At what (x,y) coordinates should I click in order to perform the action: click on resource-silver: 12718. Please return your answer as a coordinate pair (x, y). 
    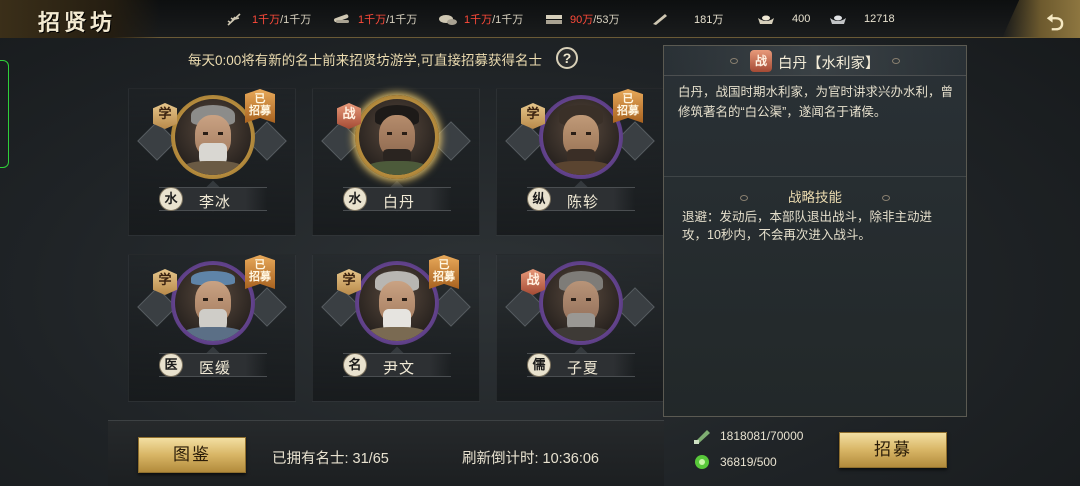
    Looking at the image, I should click on (861, 19).